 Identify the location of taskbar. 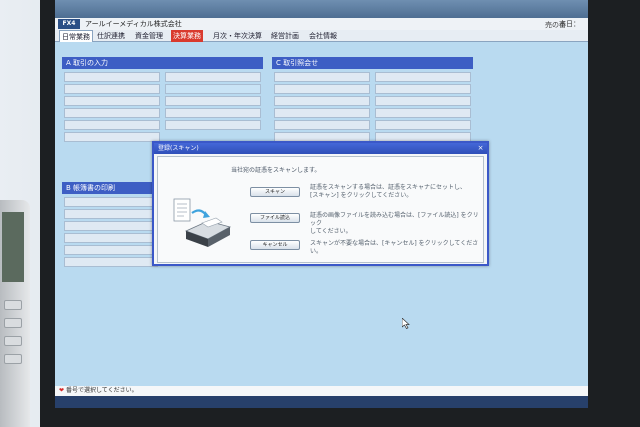
(321, 402).